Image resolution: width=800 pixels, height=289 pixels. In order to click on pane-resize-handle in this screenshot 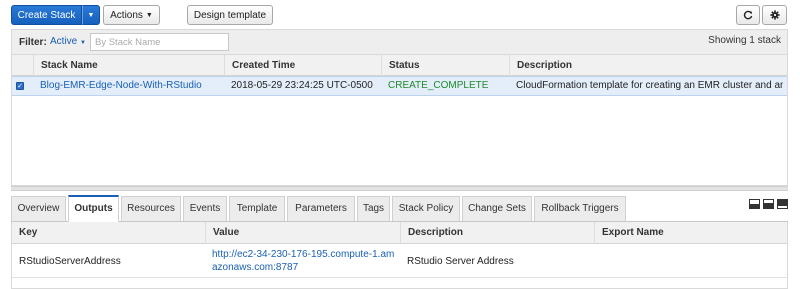, I will do `click(399, 188)`.